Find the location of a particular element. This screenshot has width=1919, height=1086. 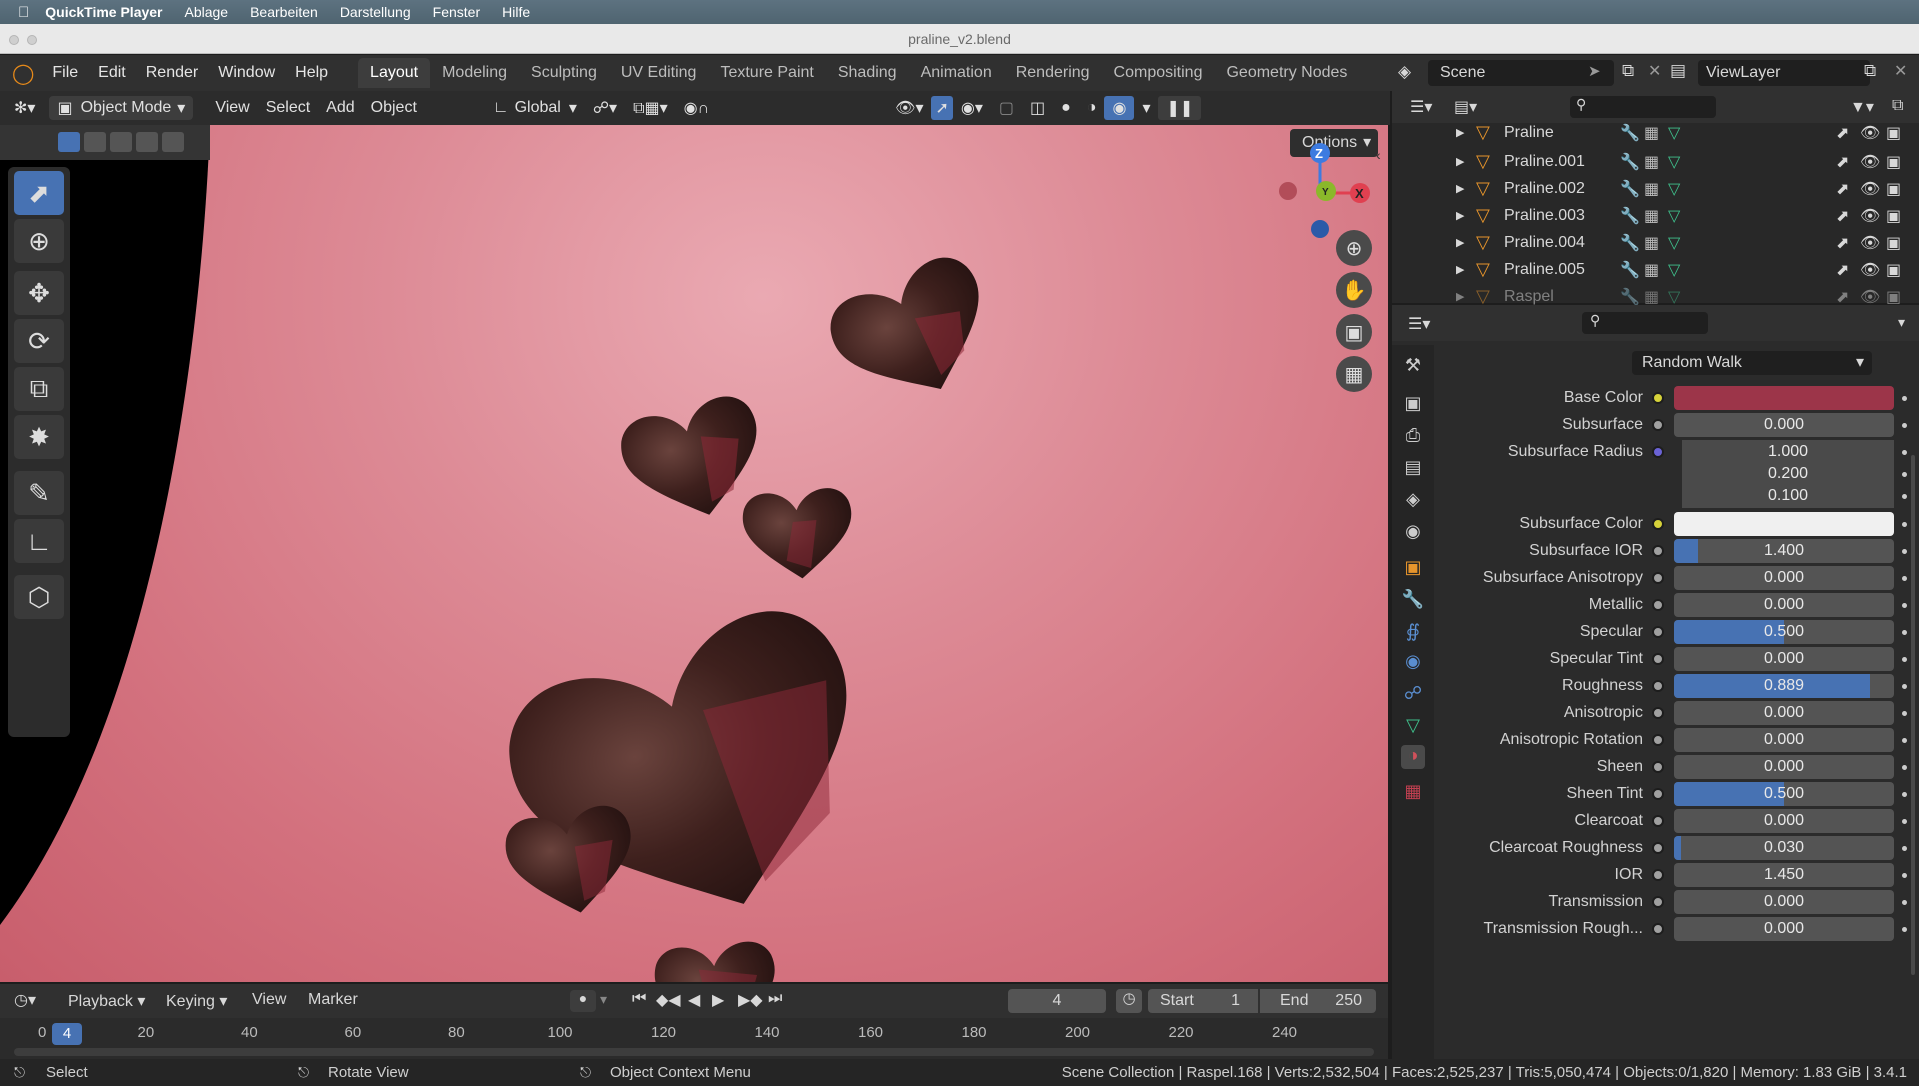

viewlayer-selector: ViewLayer is located at coordinates (1784, 73).